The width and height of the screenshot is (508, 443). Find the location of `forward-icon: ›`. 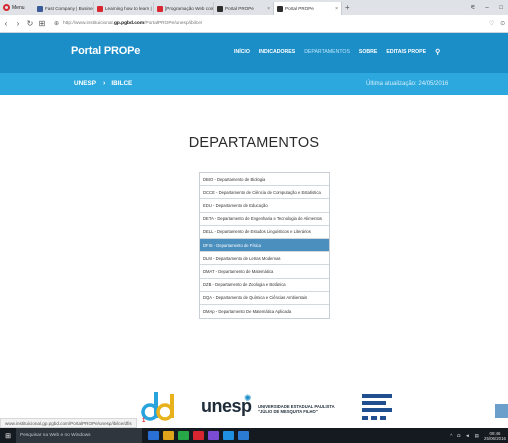

forward-icon: › is located at coordinates (18, 23).